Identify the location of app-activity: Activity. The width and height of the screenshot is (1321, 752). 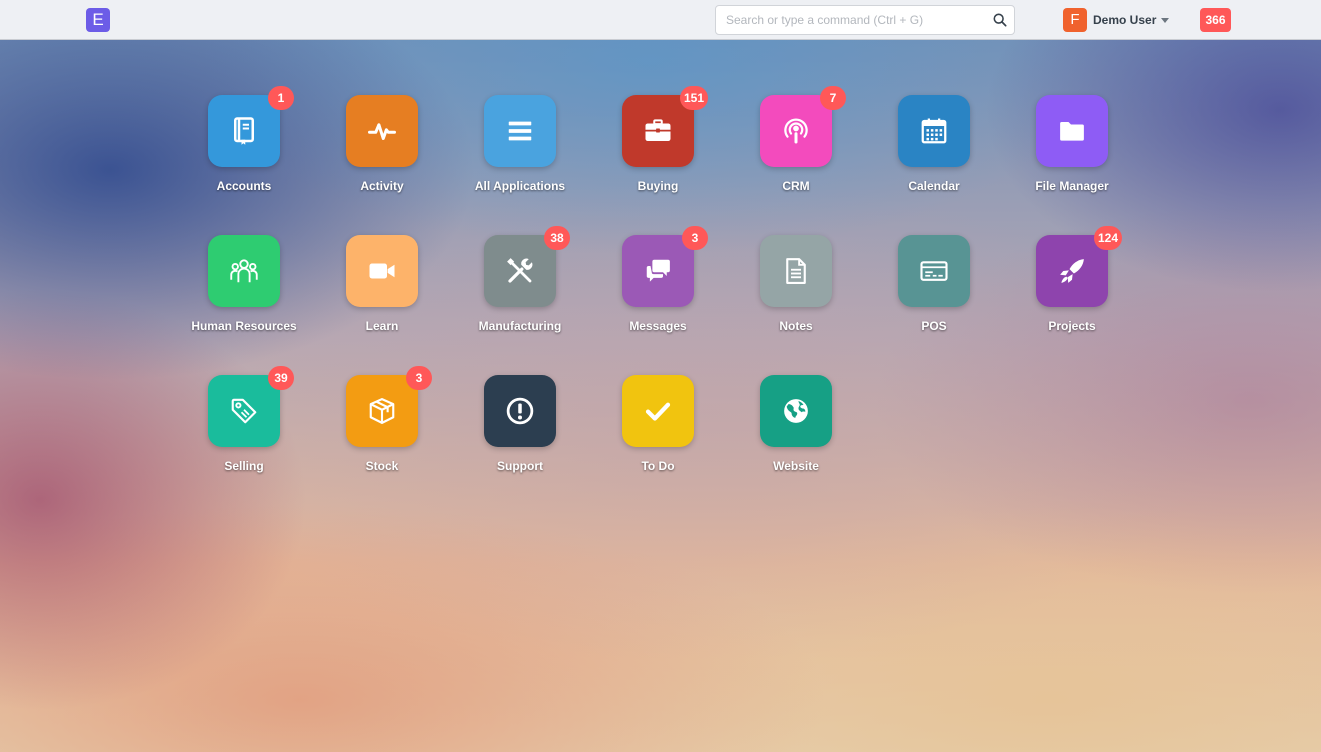
(382, 165).